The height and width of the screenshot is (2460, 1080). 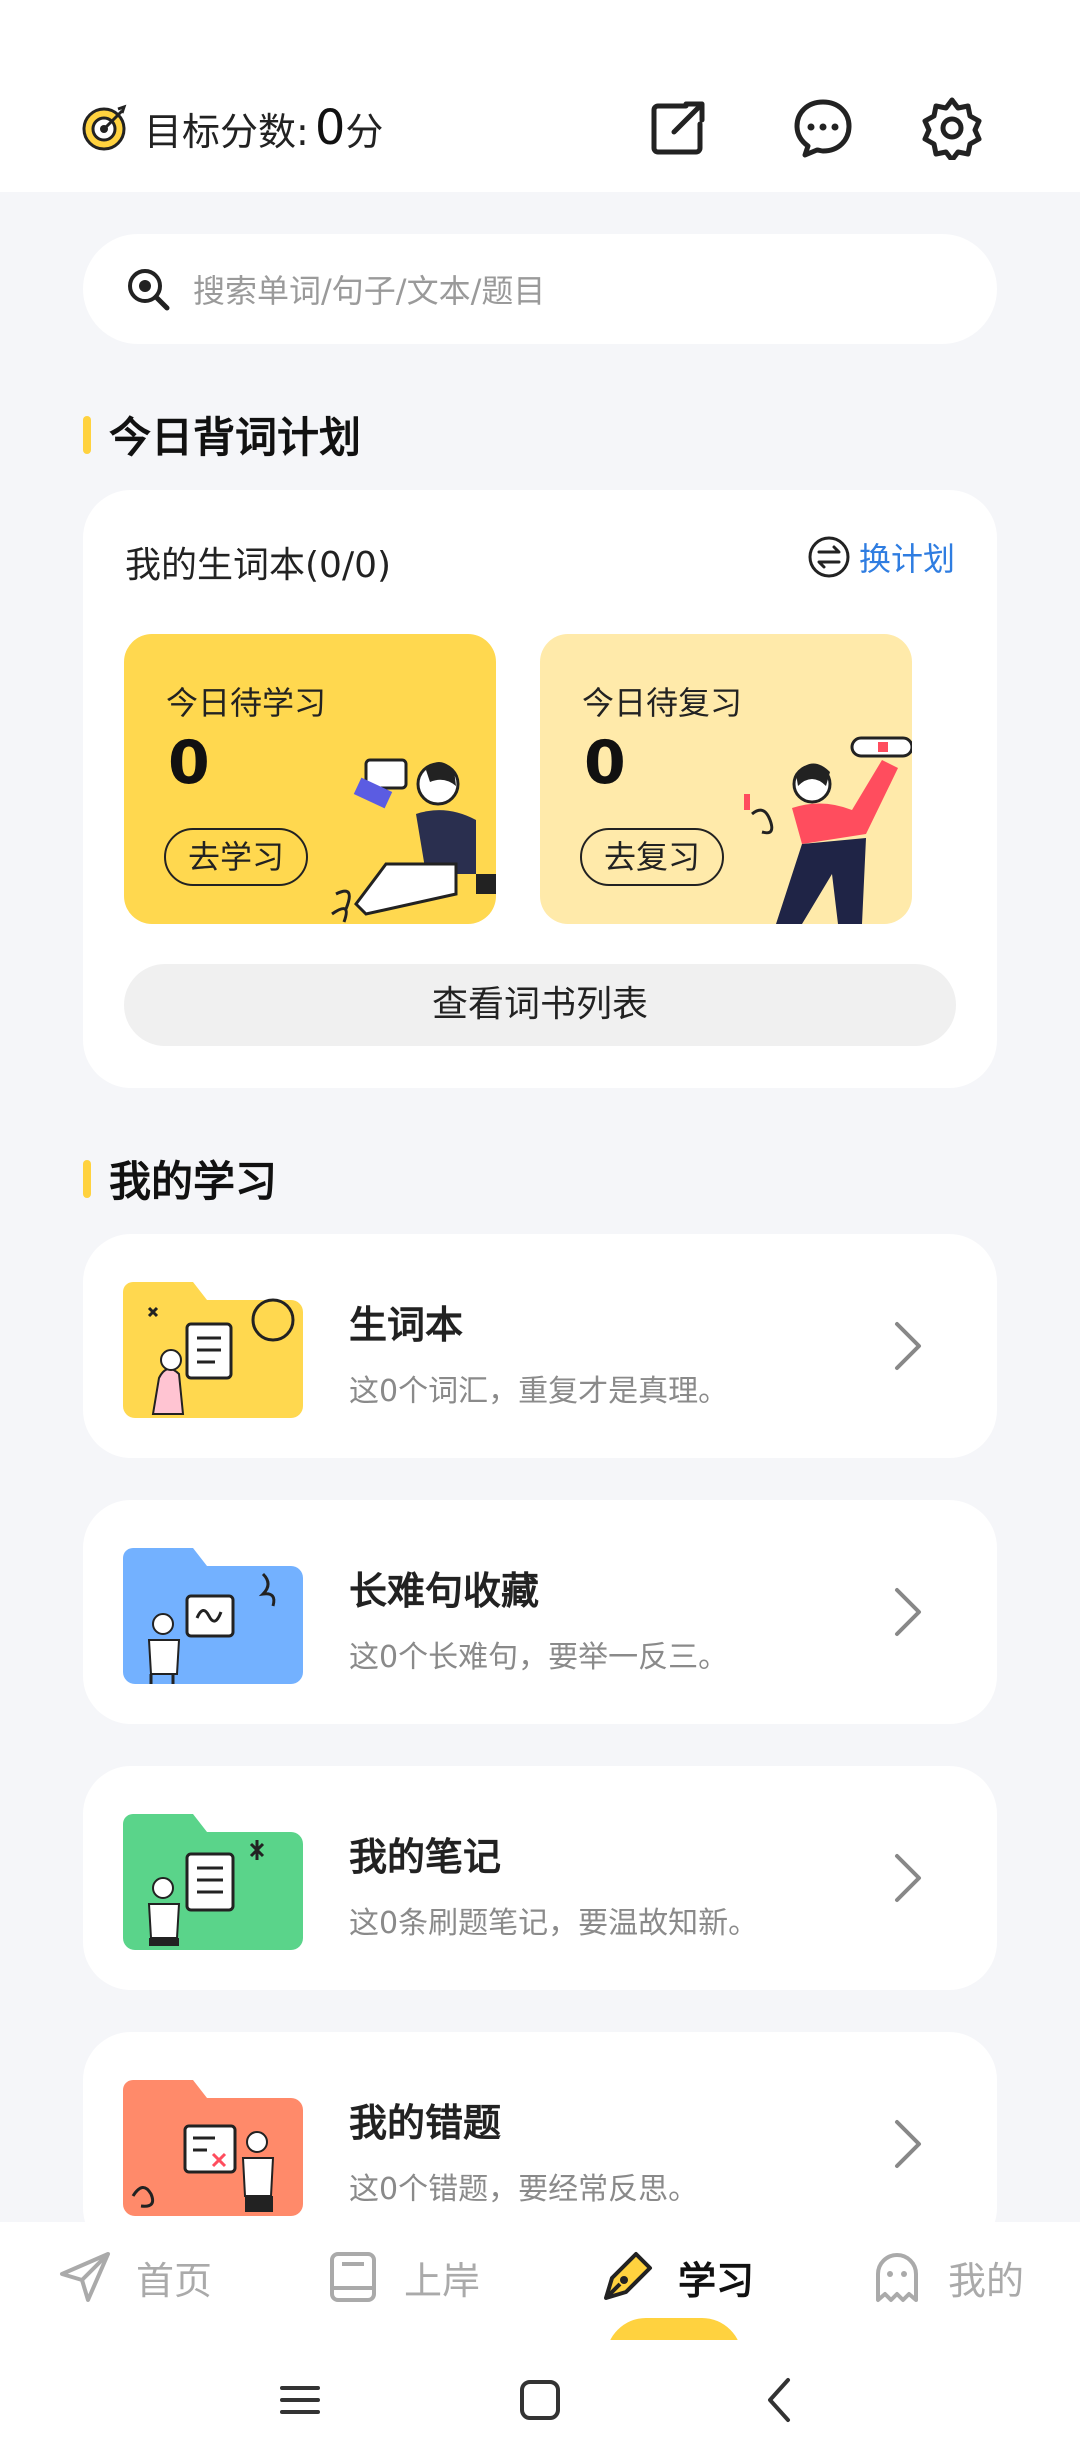 I want to click on home-square-icon, so click(x=540, y=2400).